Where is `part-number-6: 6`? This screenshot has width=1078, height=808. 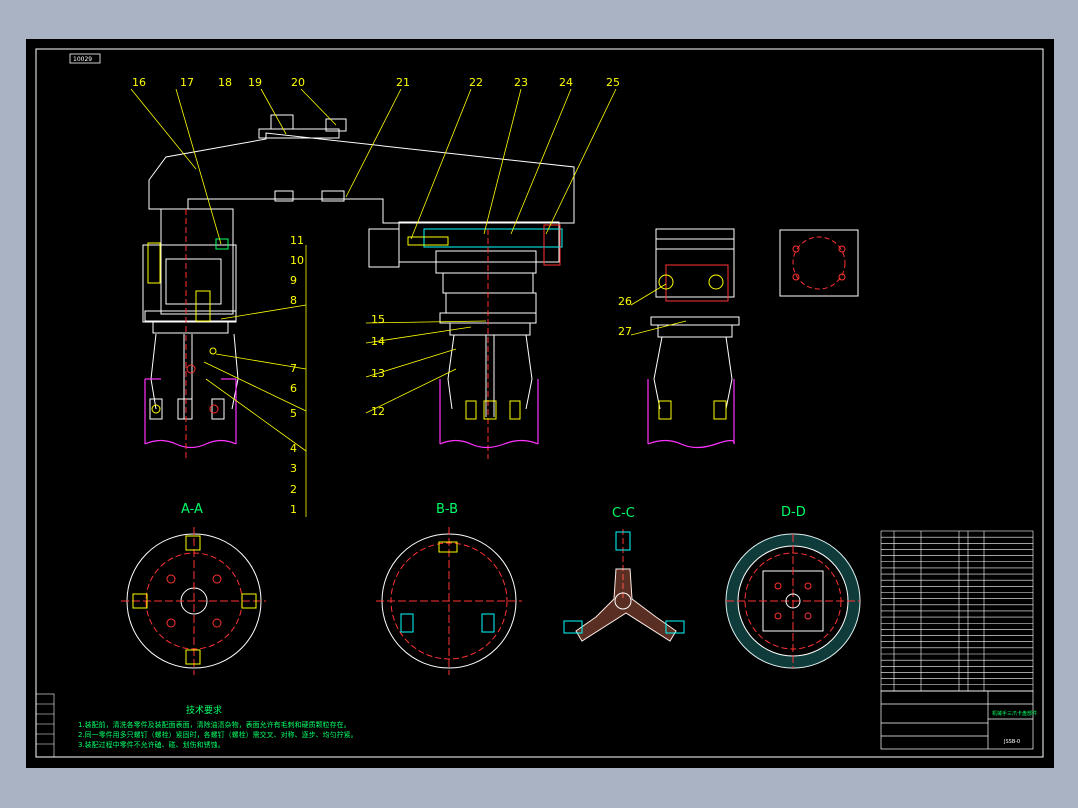 part-number-6: 6 is located at coordinates (293, 388).